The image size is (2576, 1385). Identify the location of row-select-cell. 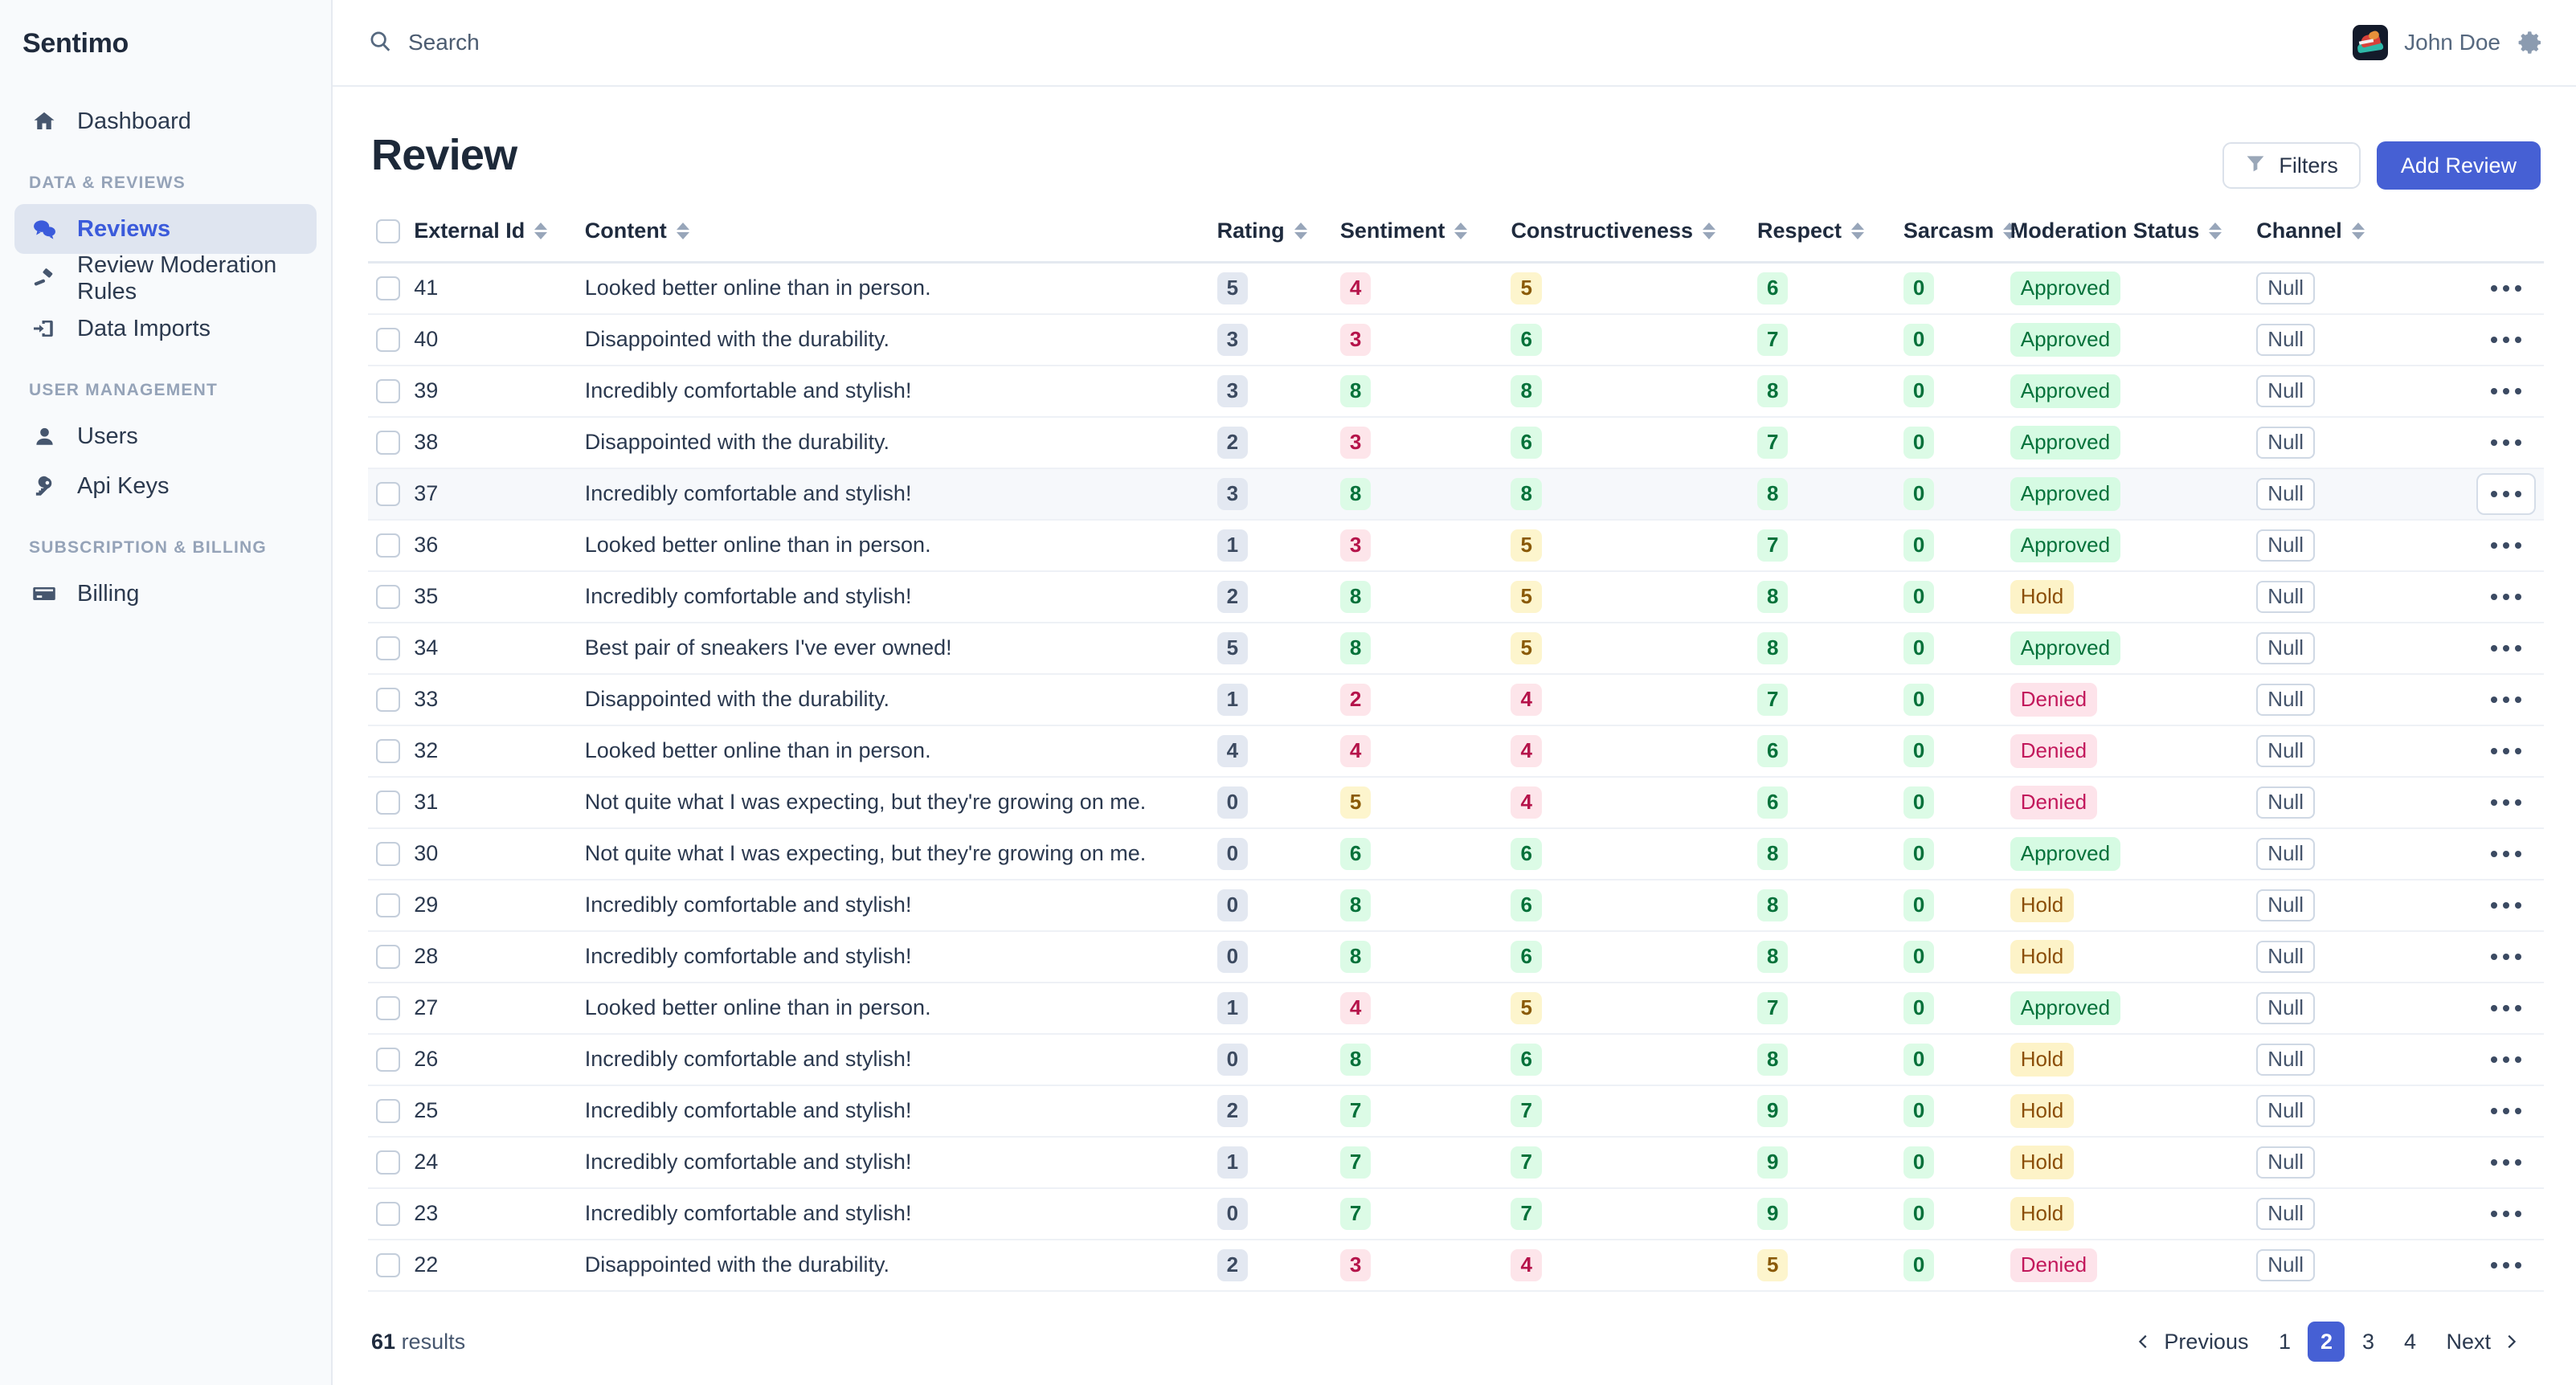
(391, 391).